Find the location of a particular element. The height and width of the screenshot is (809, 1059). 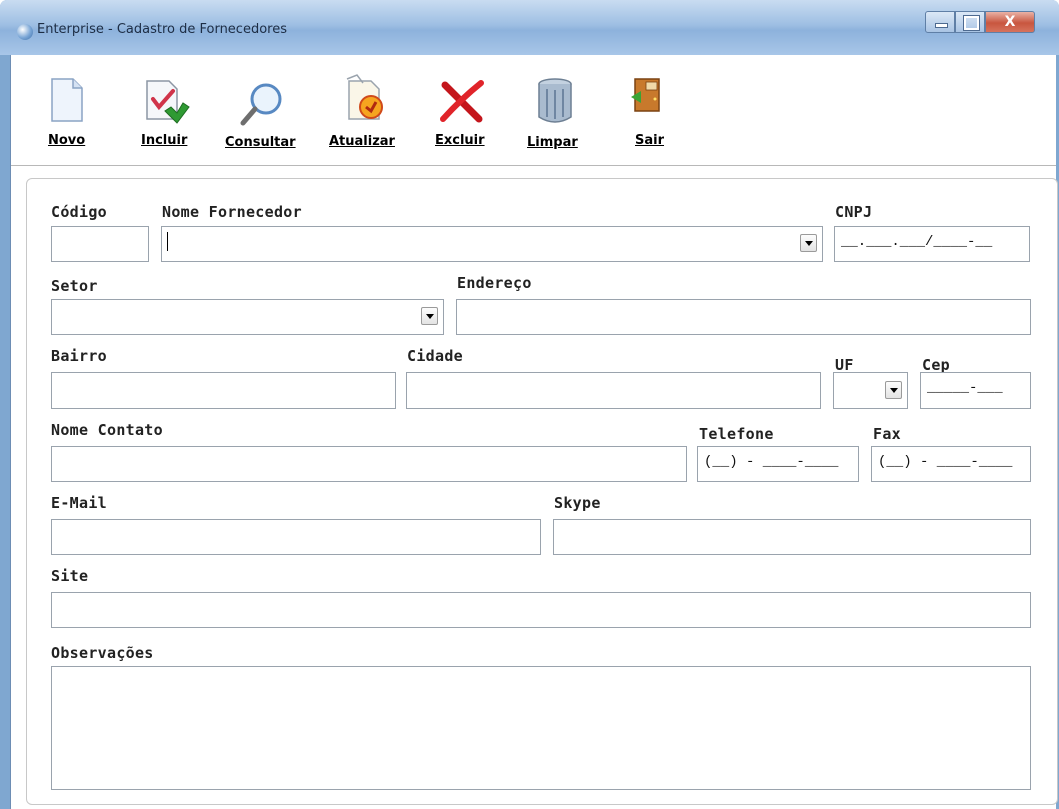

observacoes-textarea is located at coordinates (541, 728).